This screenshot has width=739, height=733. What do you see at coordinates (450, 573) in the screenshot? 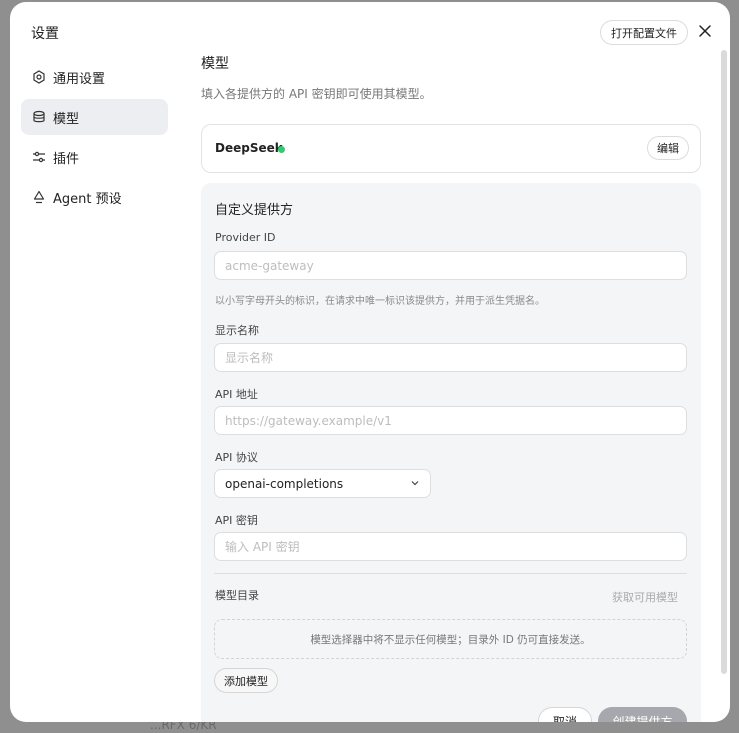
I see `divider` at bounding box center [450, 573].